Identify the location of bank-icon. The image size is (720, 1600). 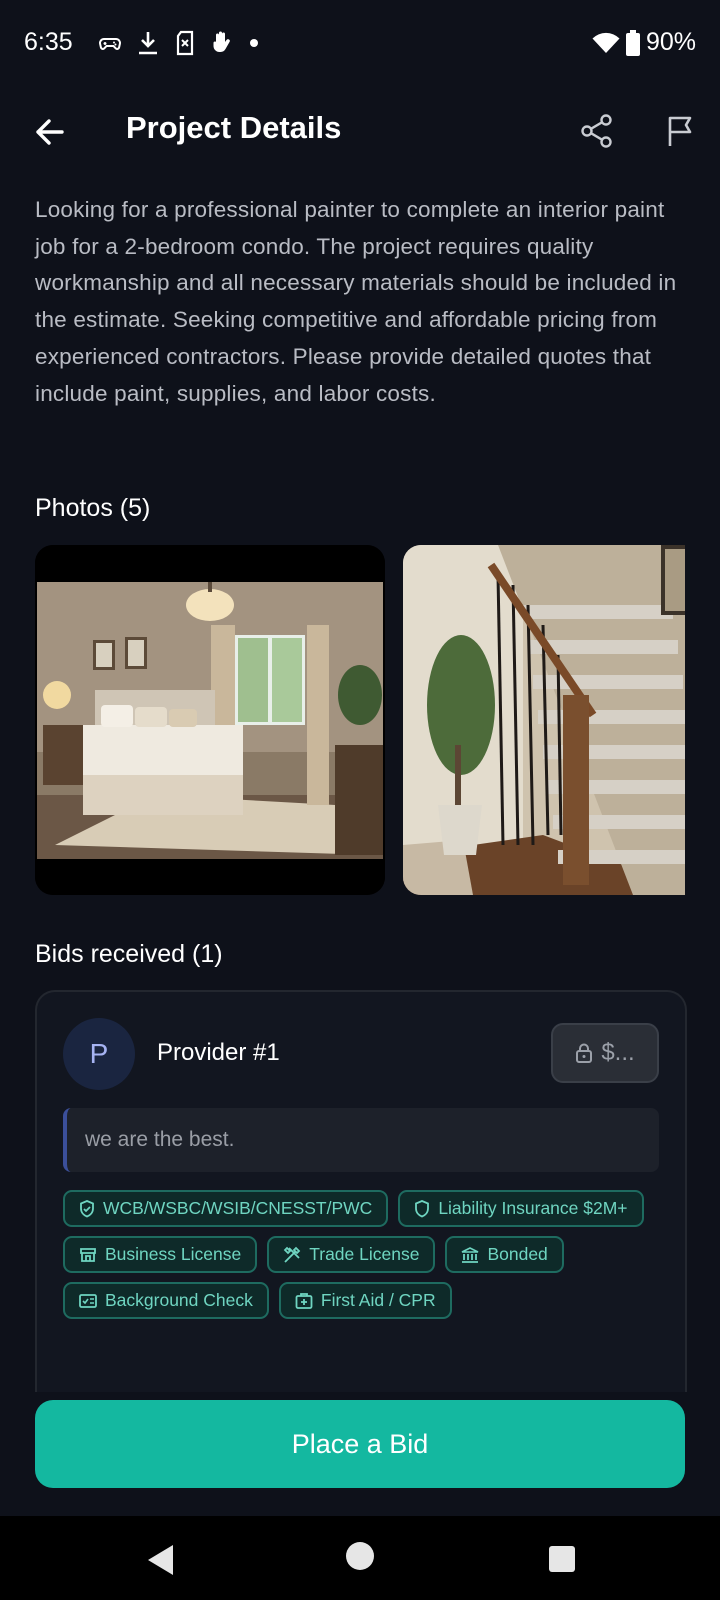
(470, 1254).